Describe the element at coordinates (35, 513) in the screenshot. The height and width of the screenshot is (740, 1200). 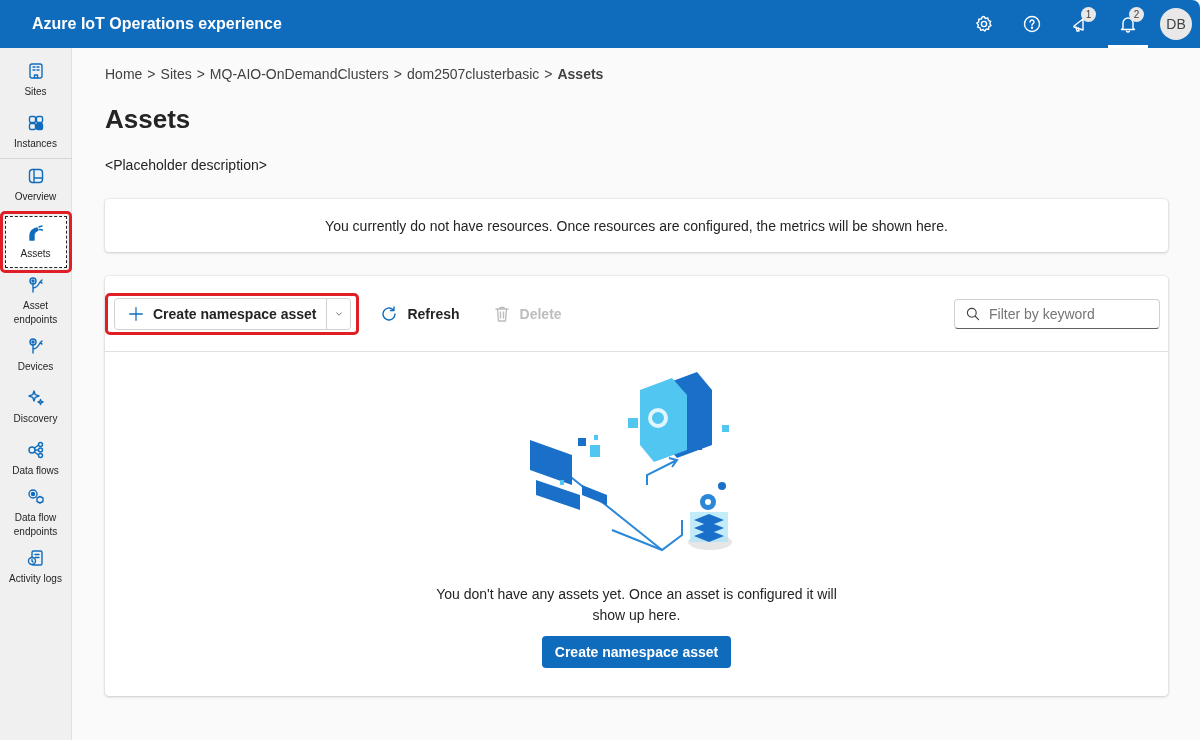
I see `nav-item: Data flow endpoints` at that location.